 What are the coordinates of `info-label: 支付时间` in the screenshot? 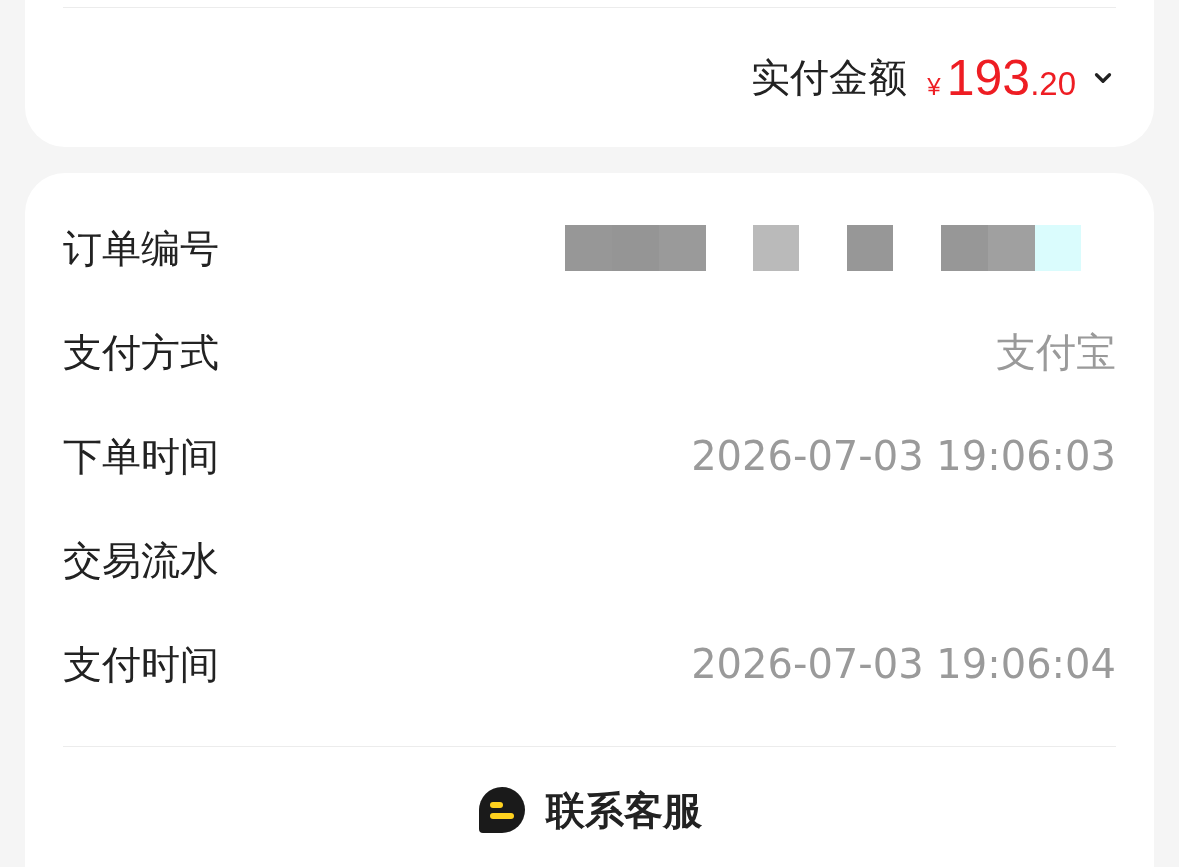 It's located at (141, 664).